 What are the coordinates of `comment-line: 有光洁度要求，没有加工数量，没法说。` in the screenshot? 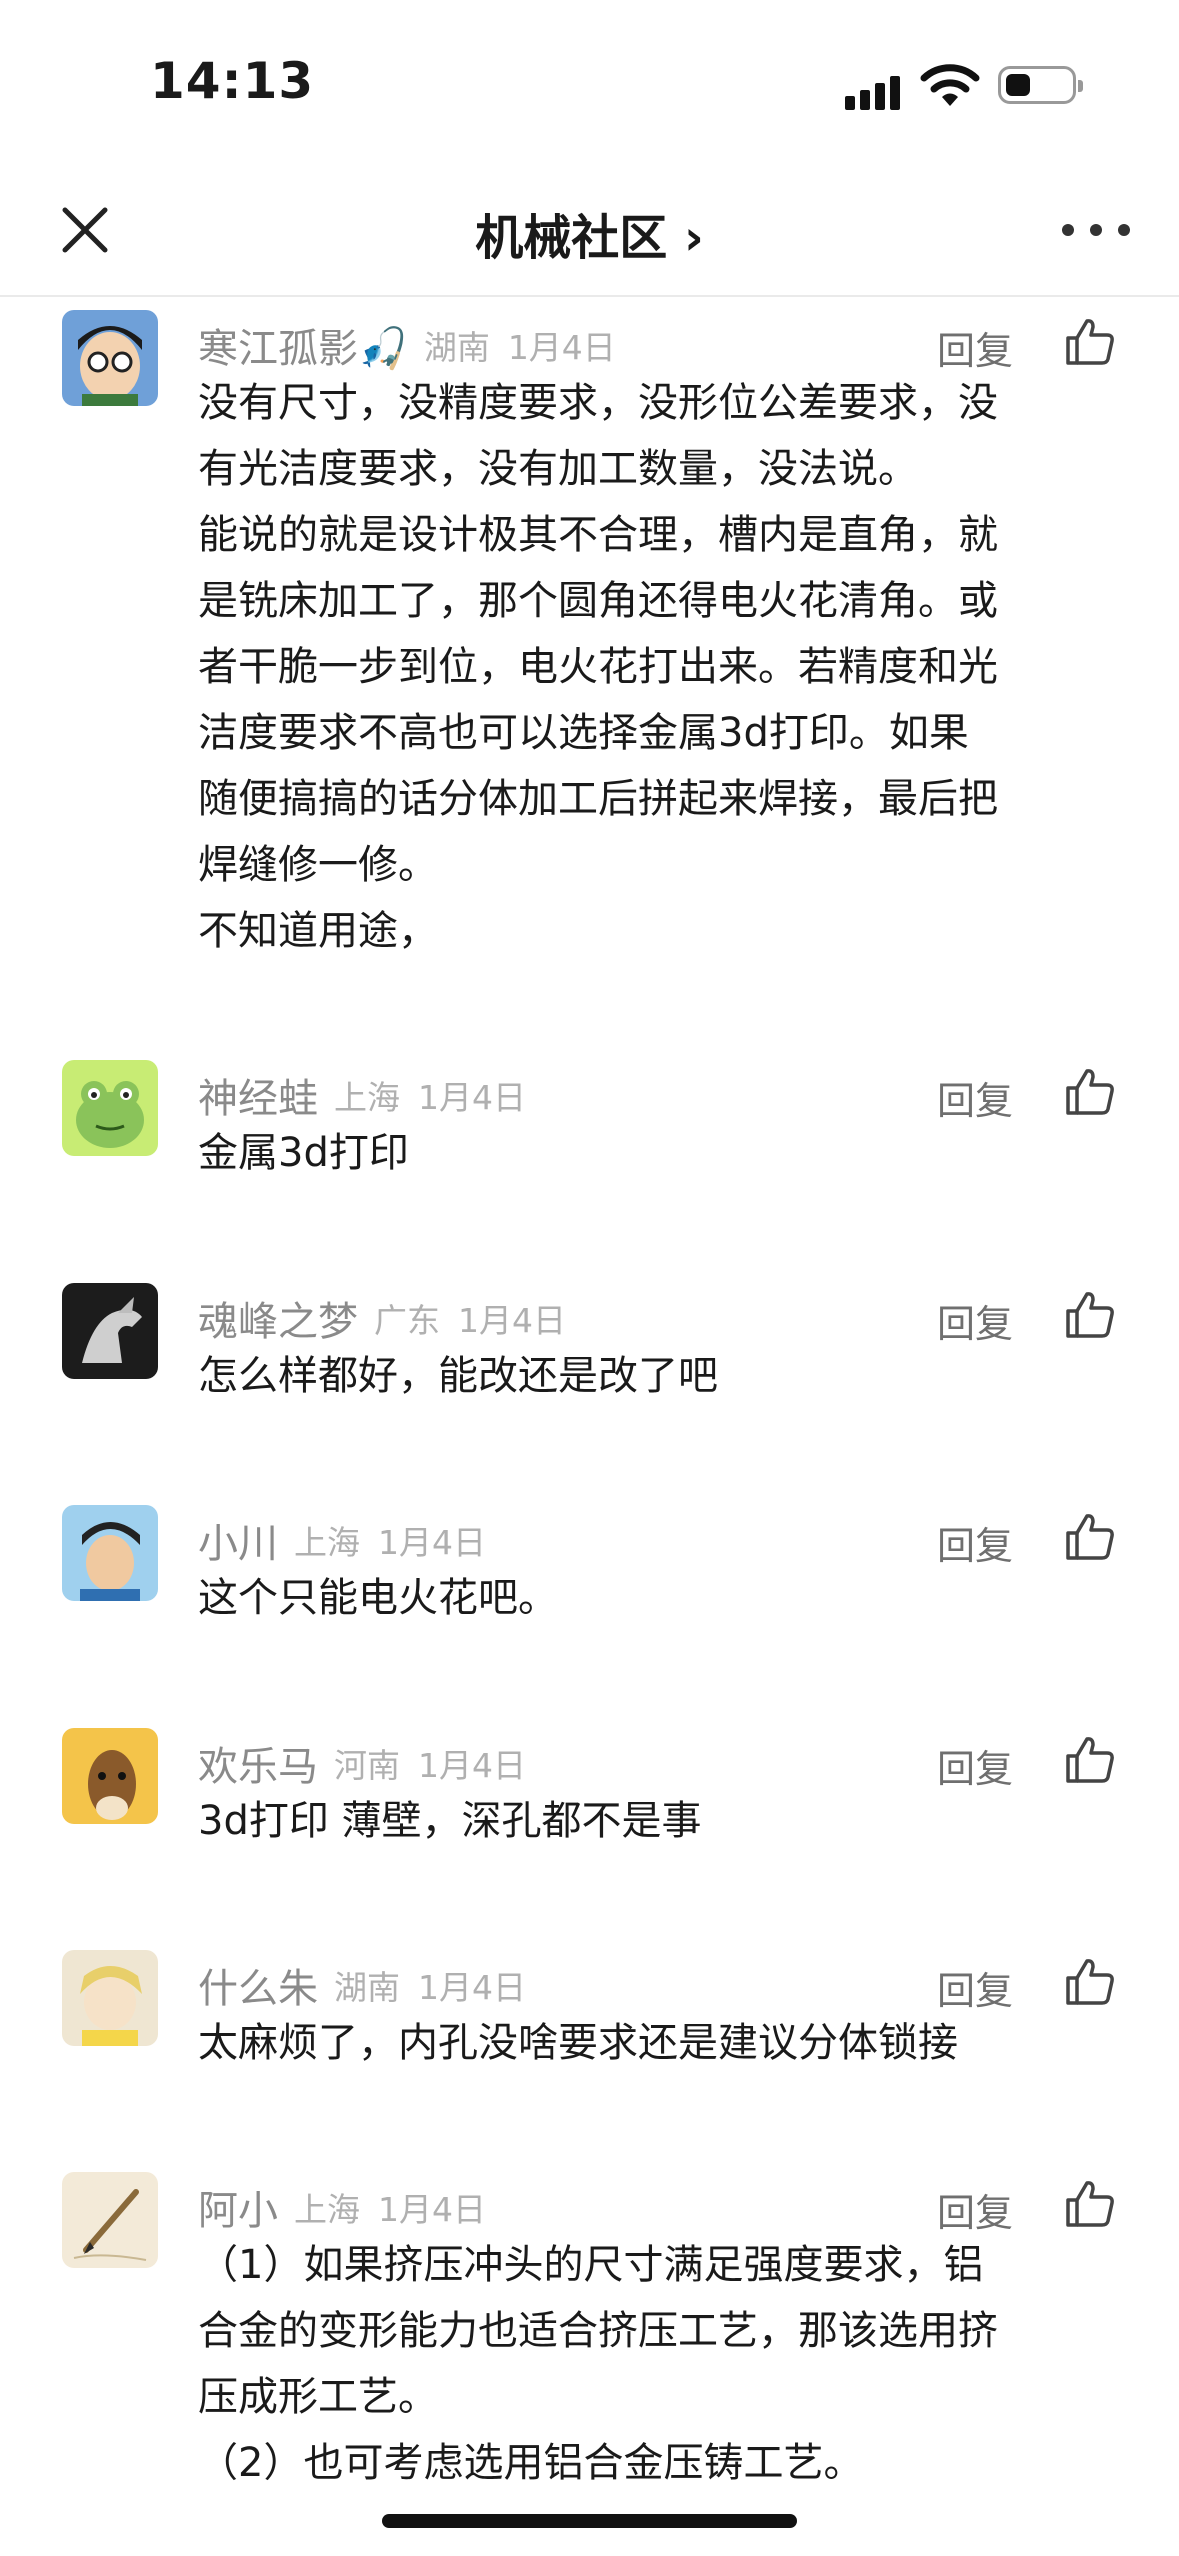 It's located at (558, 469).